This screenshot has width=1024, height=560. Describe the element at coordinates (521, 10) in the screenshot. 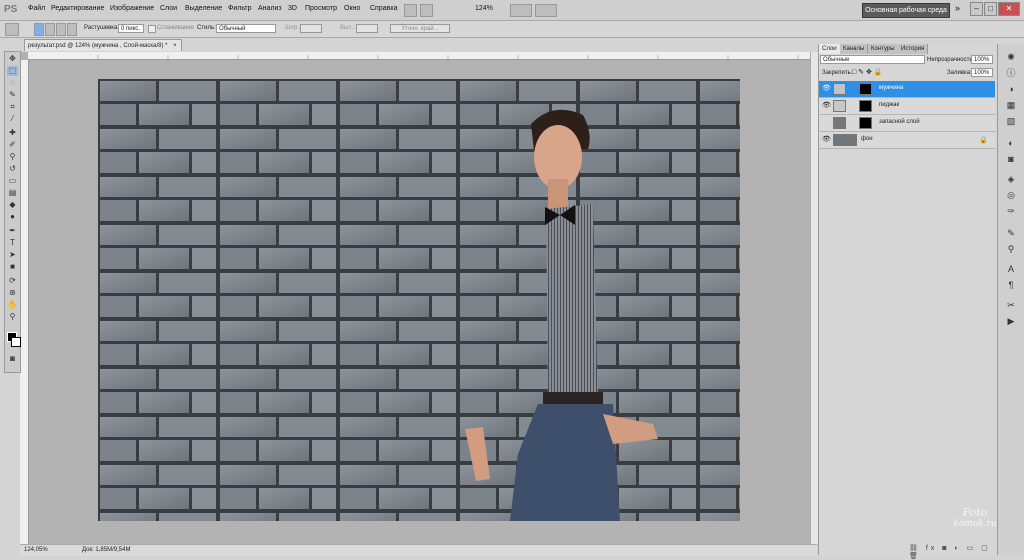

I see `screen-mode-button` at that location.